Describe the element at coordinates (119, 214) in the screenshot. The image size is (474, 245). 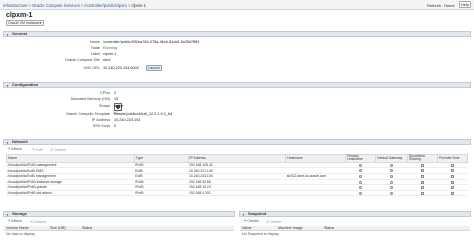
I see `section-storage-header: ▼ Storage` at that location.